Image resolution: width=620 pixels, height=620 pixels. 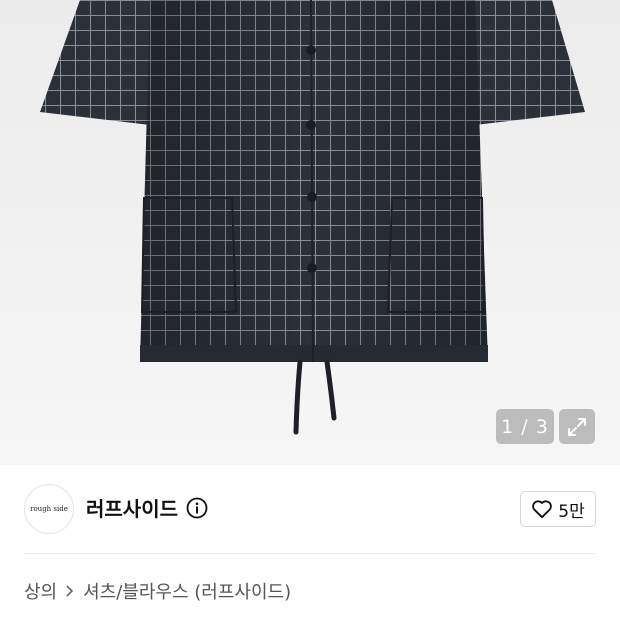 What do you see at coordinates (70, 591) in the screenshot?
I see `chevron-right-icon` at bounding box center [70, 591].